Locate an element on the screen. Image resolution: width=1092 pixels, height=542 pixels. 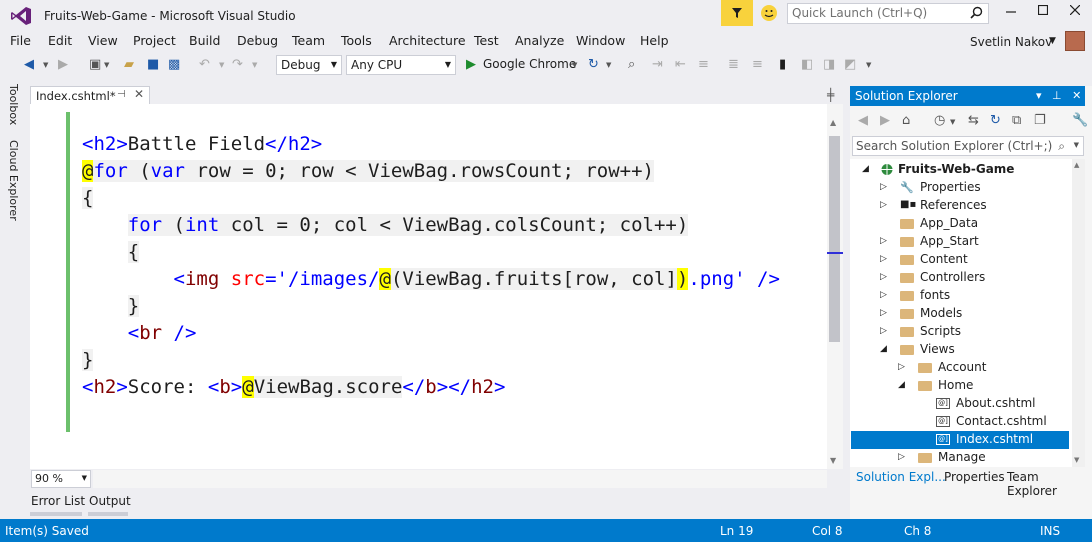
scrollbar-thumb is located at coordinates (834, 239).